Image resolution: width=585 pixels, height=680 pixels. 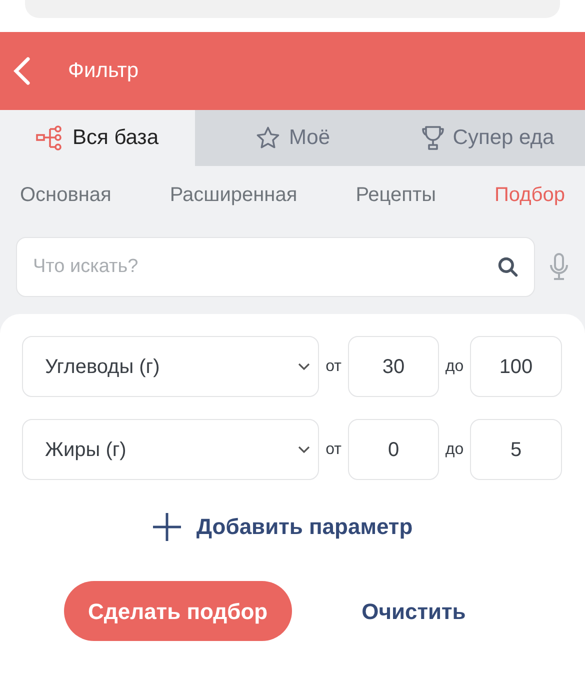 What do you see at coordinates (66, 195) in the screenshot?
I see `subtab: Основная` at bounding box center [66, 195].